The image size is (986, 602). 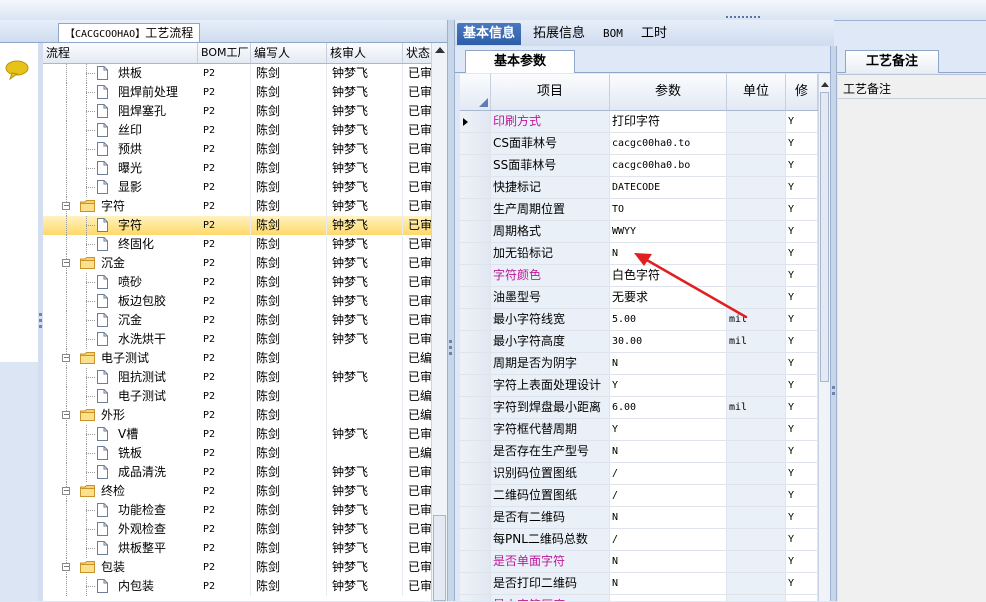 I want to click on tree-row: 显影 P2 陈剑 钟梦飞 已审, so click(x=237, y=187).